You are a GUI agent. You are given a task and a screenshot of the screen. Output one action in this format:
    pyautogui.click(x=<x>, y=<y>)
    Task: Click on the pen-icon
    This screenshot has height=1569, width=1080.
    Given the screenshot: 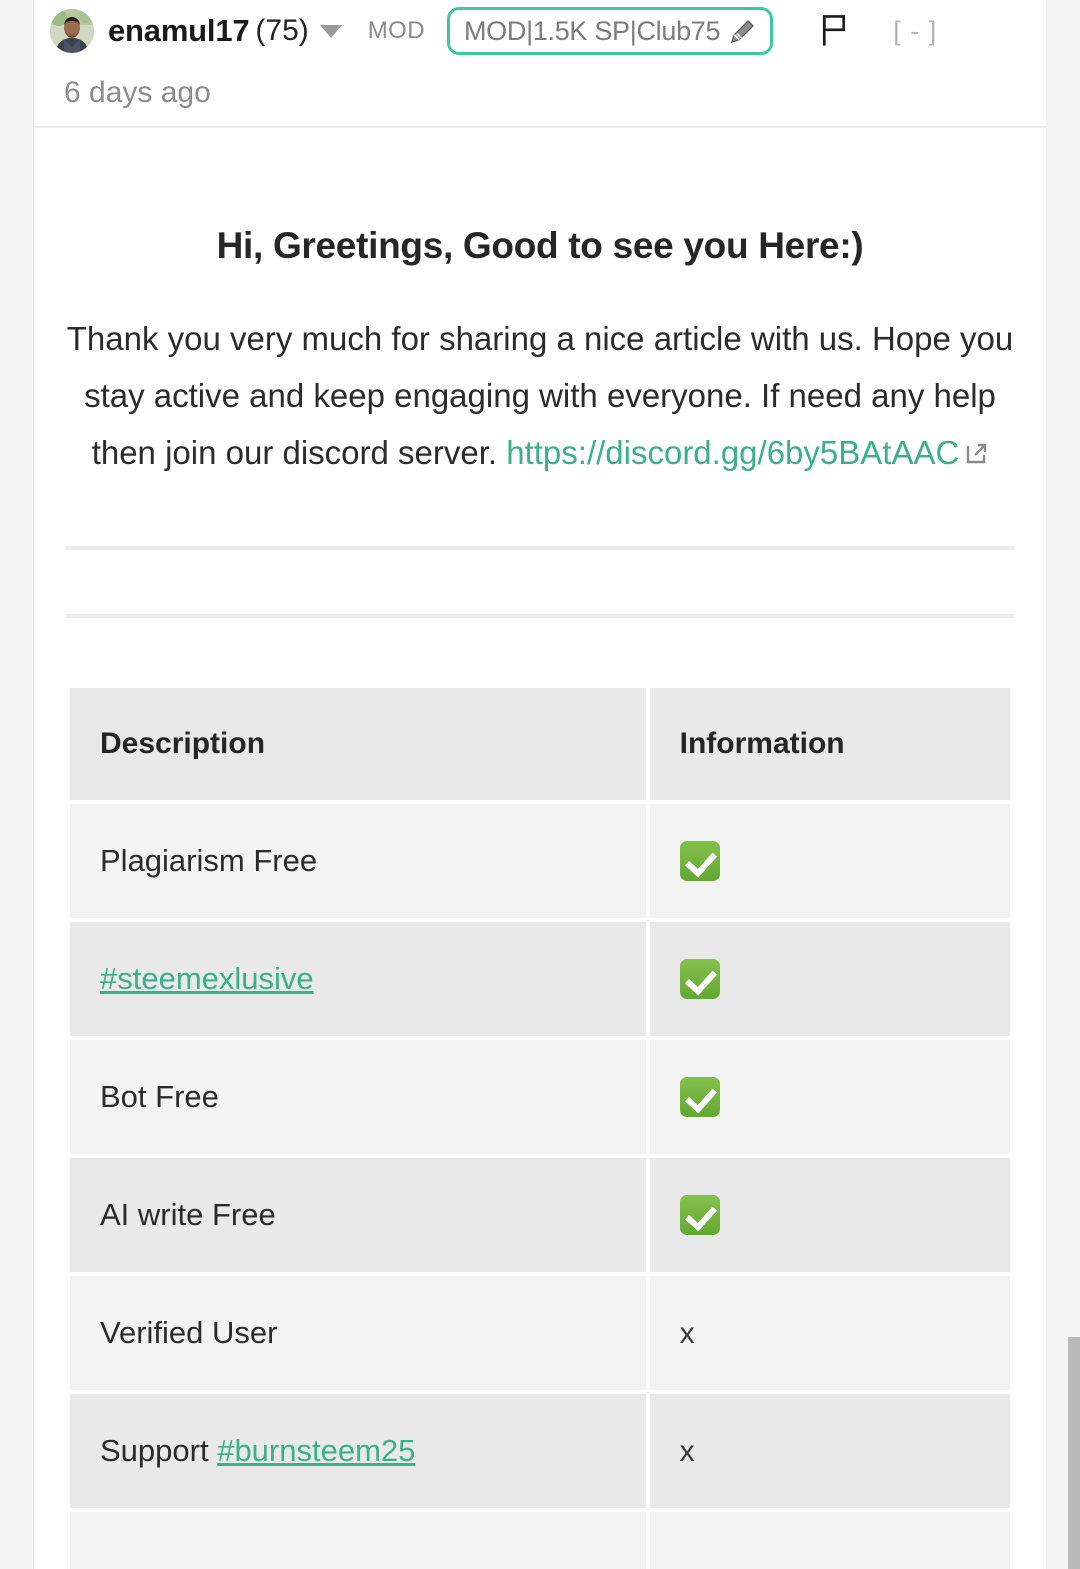 What is the action you would take?
    pyautogui.click(x=743, y=31)
    